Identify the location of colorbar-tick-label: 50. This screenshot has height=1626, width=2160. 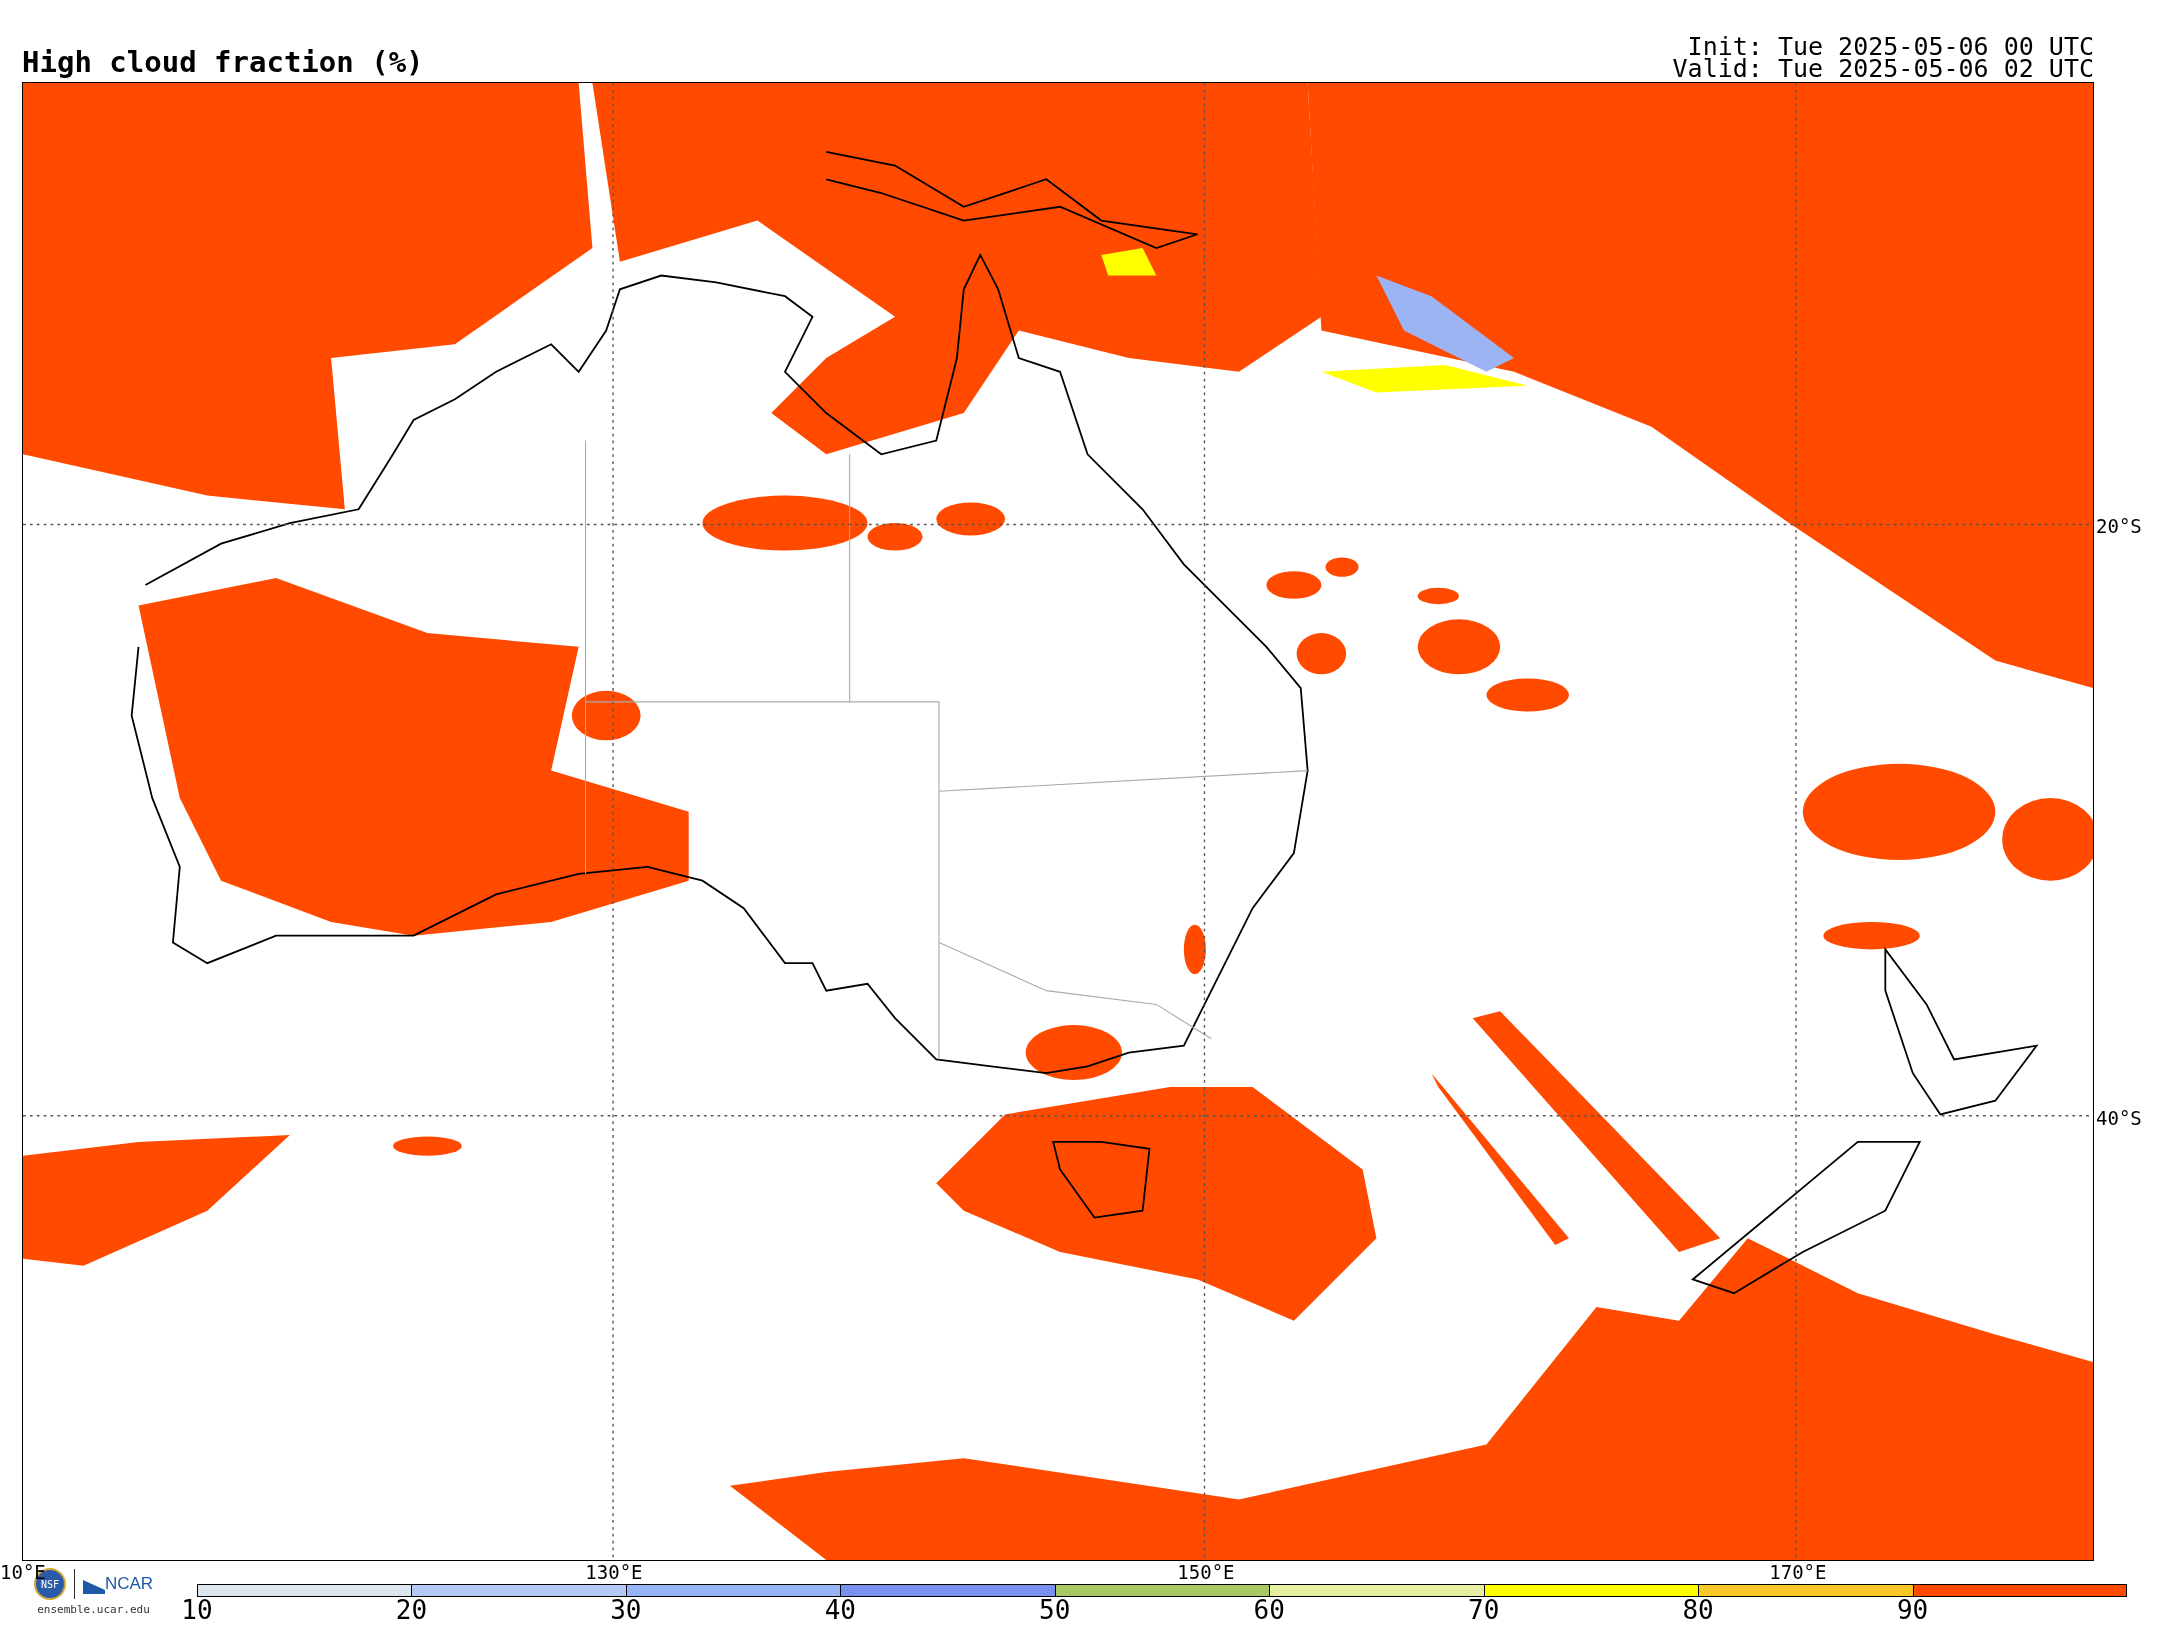
(1055, 1610).